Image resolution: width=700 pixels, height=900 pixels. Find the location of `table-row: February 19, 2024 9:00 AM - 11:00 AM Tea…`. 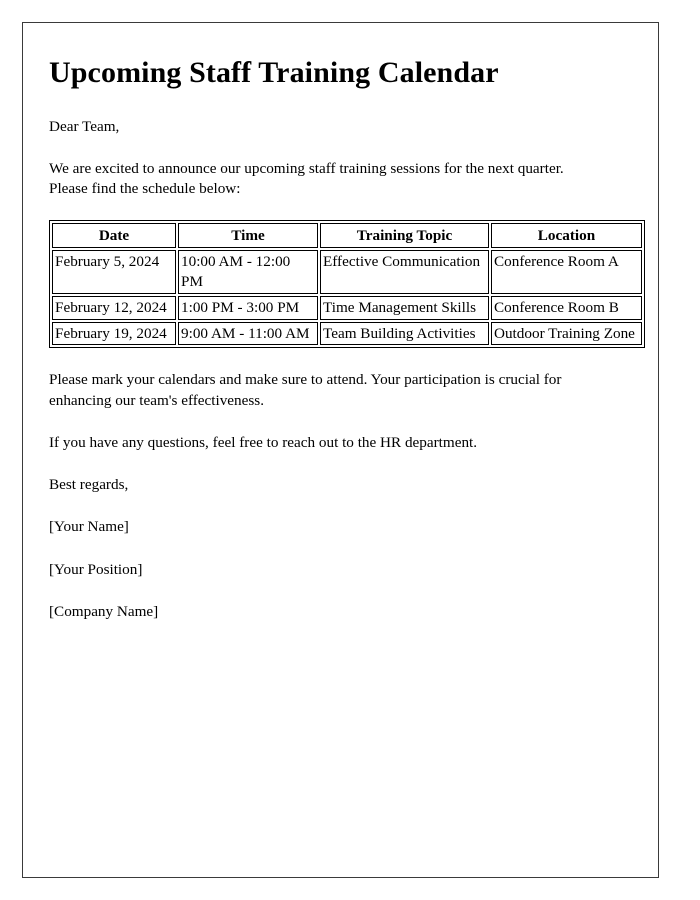

table-row: February 19, 2024 9:00 AM - 11:00 AM Tea… is located at coordinates (347, 333).